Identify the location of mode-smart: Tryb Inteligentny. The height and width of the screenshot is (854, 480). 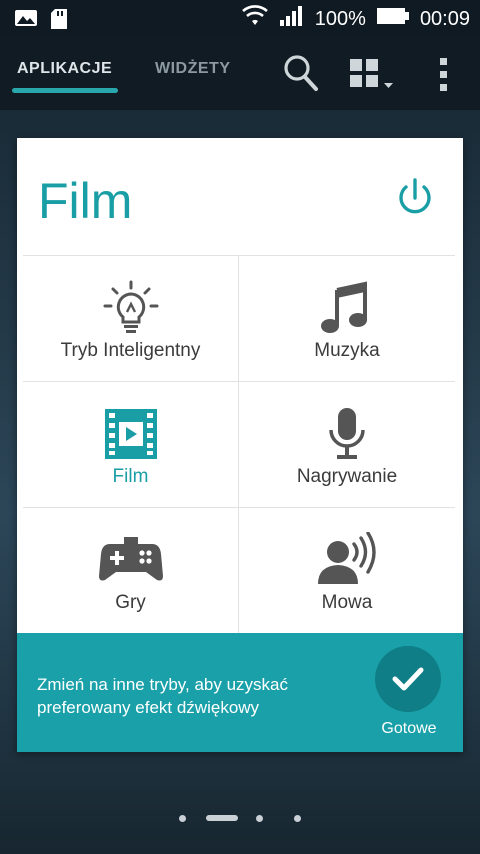
(131, 319).